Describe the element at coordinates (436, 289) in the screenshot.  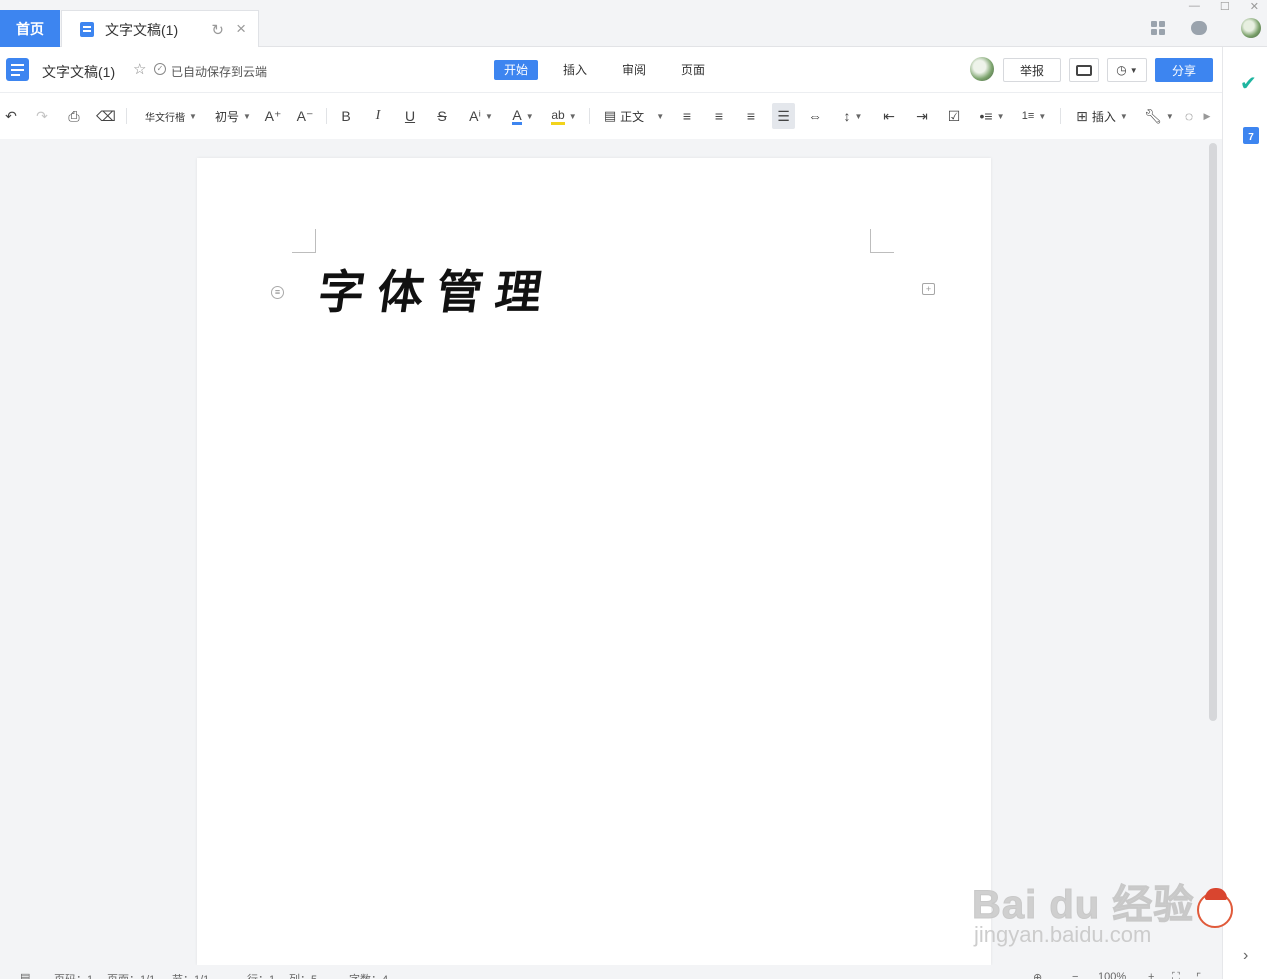
I see `document-heading: 字体管理` at that location.